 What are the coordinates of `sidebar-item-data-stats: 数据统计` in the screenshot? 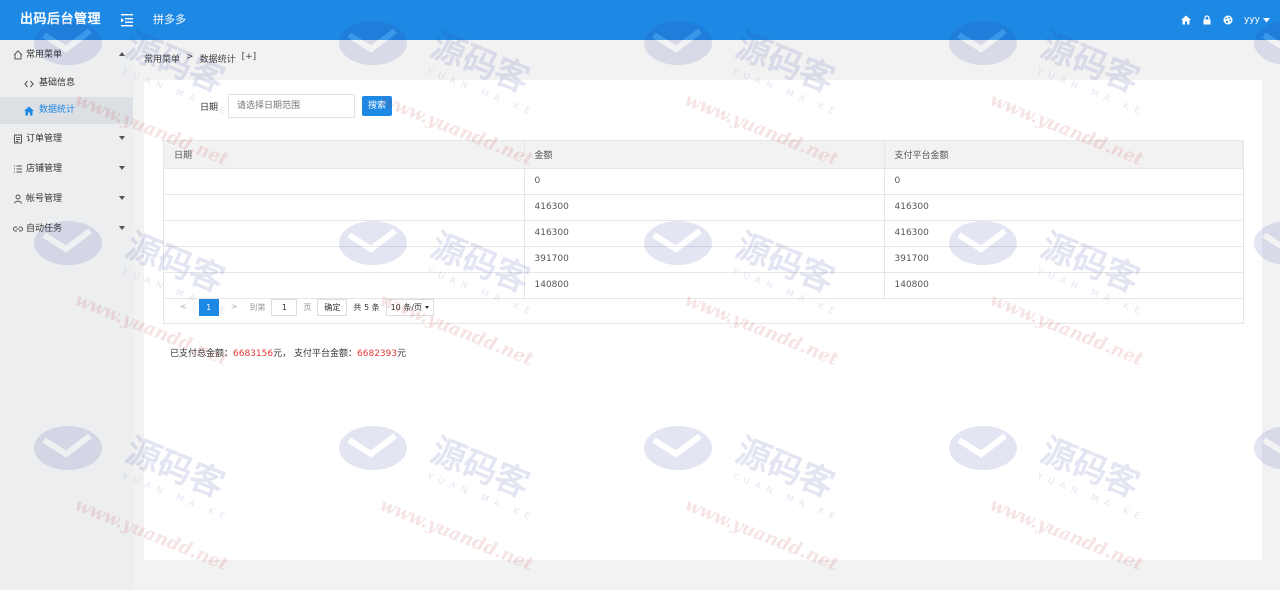 It's located at (66, 110).